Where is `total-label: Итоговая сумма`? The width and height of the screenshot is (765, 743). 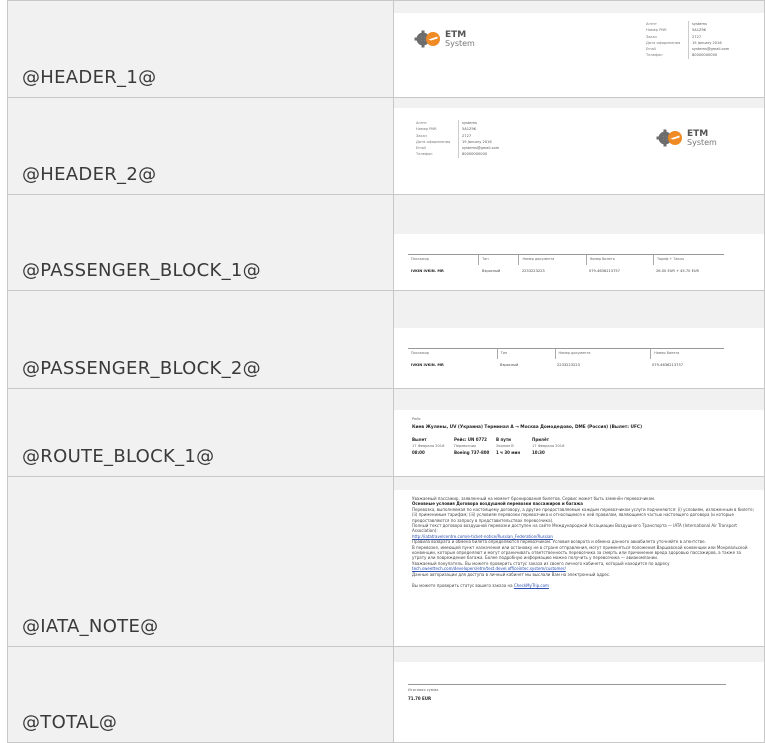 total-label: Итоговая сумма is located at coordinates (423, 690).